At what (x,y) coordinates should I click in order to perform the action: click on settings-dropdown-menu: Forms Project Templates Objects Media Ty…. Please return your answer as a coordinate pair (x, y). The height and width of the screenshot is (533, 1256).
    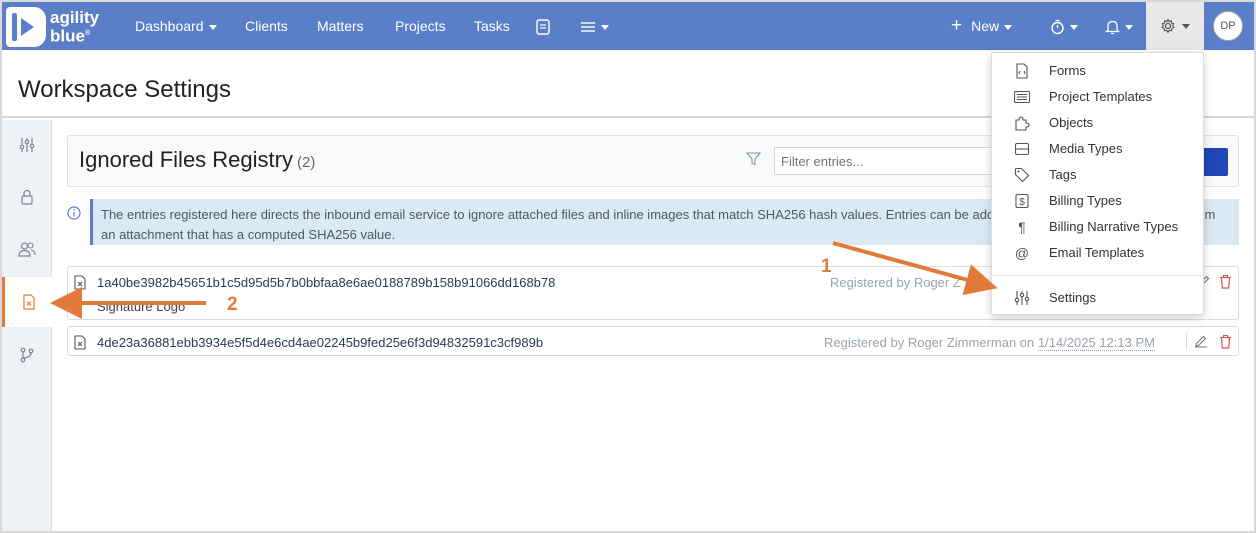
    Looking at the image, I should click on (1097, 183).